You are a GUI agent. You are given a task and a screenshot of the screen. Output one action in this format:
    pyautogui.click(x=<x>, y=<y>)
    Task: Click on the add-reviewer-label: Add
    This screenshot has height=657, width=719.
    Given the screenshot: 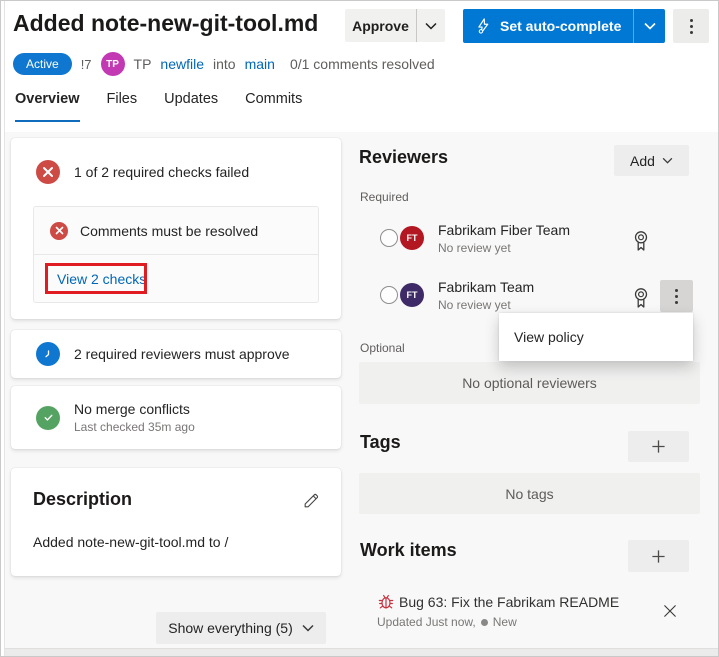 What is the action you would take?
    pyautogui.click(x=642, y=160)
    